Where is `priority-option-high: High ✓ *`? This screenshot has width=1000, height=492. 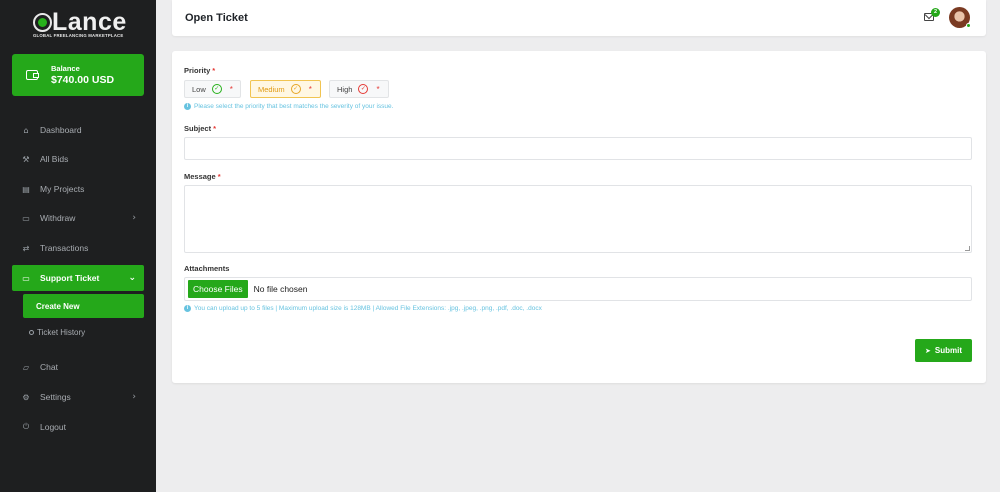 priority-option-high: High ✓ * is located at coordinates (359, 89).